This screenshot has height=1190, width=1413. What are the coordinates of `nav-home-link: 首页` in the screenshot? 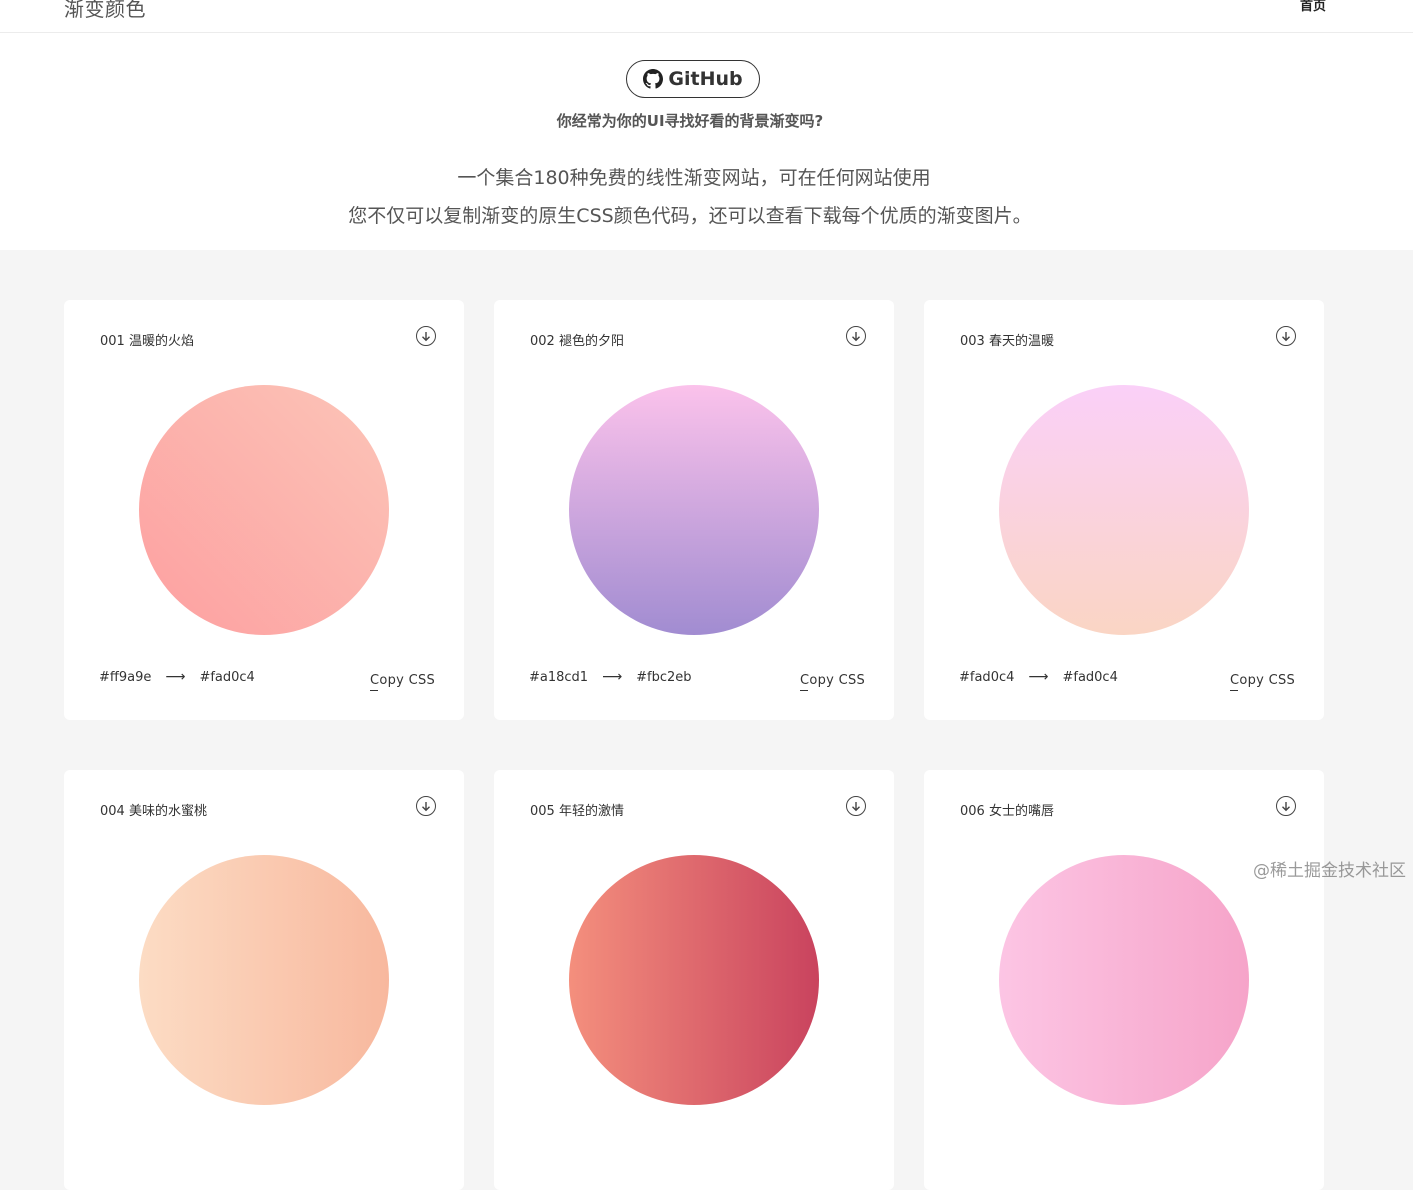 It's located at (1313, 7).